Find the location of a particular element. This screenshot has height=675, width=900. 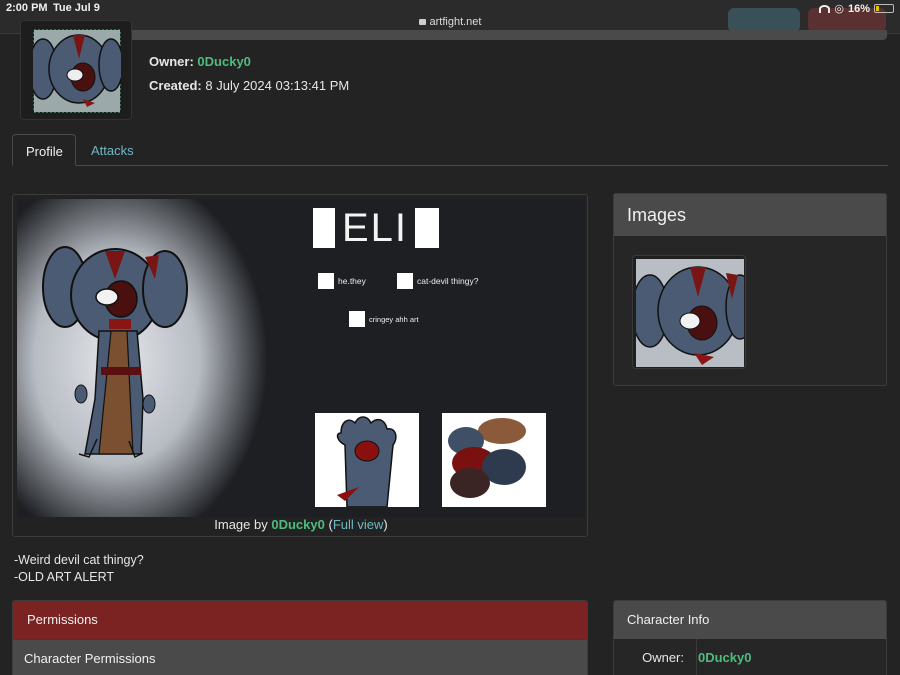

permissions-panel: Permissions Character Permissions is located at coordinates (300, 637).